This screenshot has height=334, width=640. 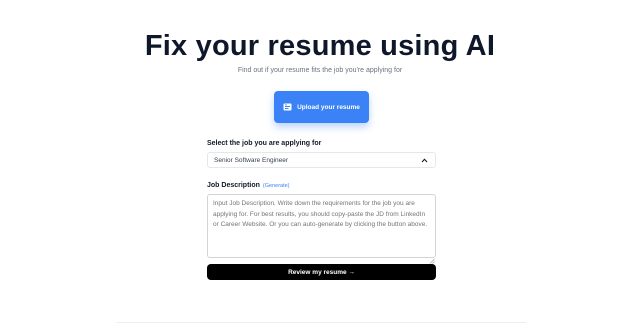 What do you see at coordinates (321, 226) in the screenshot?
I see `job-description-input` at bounding box center [321, 226].